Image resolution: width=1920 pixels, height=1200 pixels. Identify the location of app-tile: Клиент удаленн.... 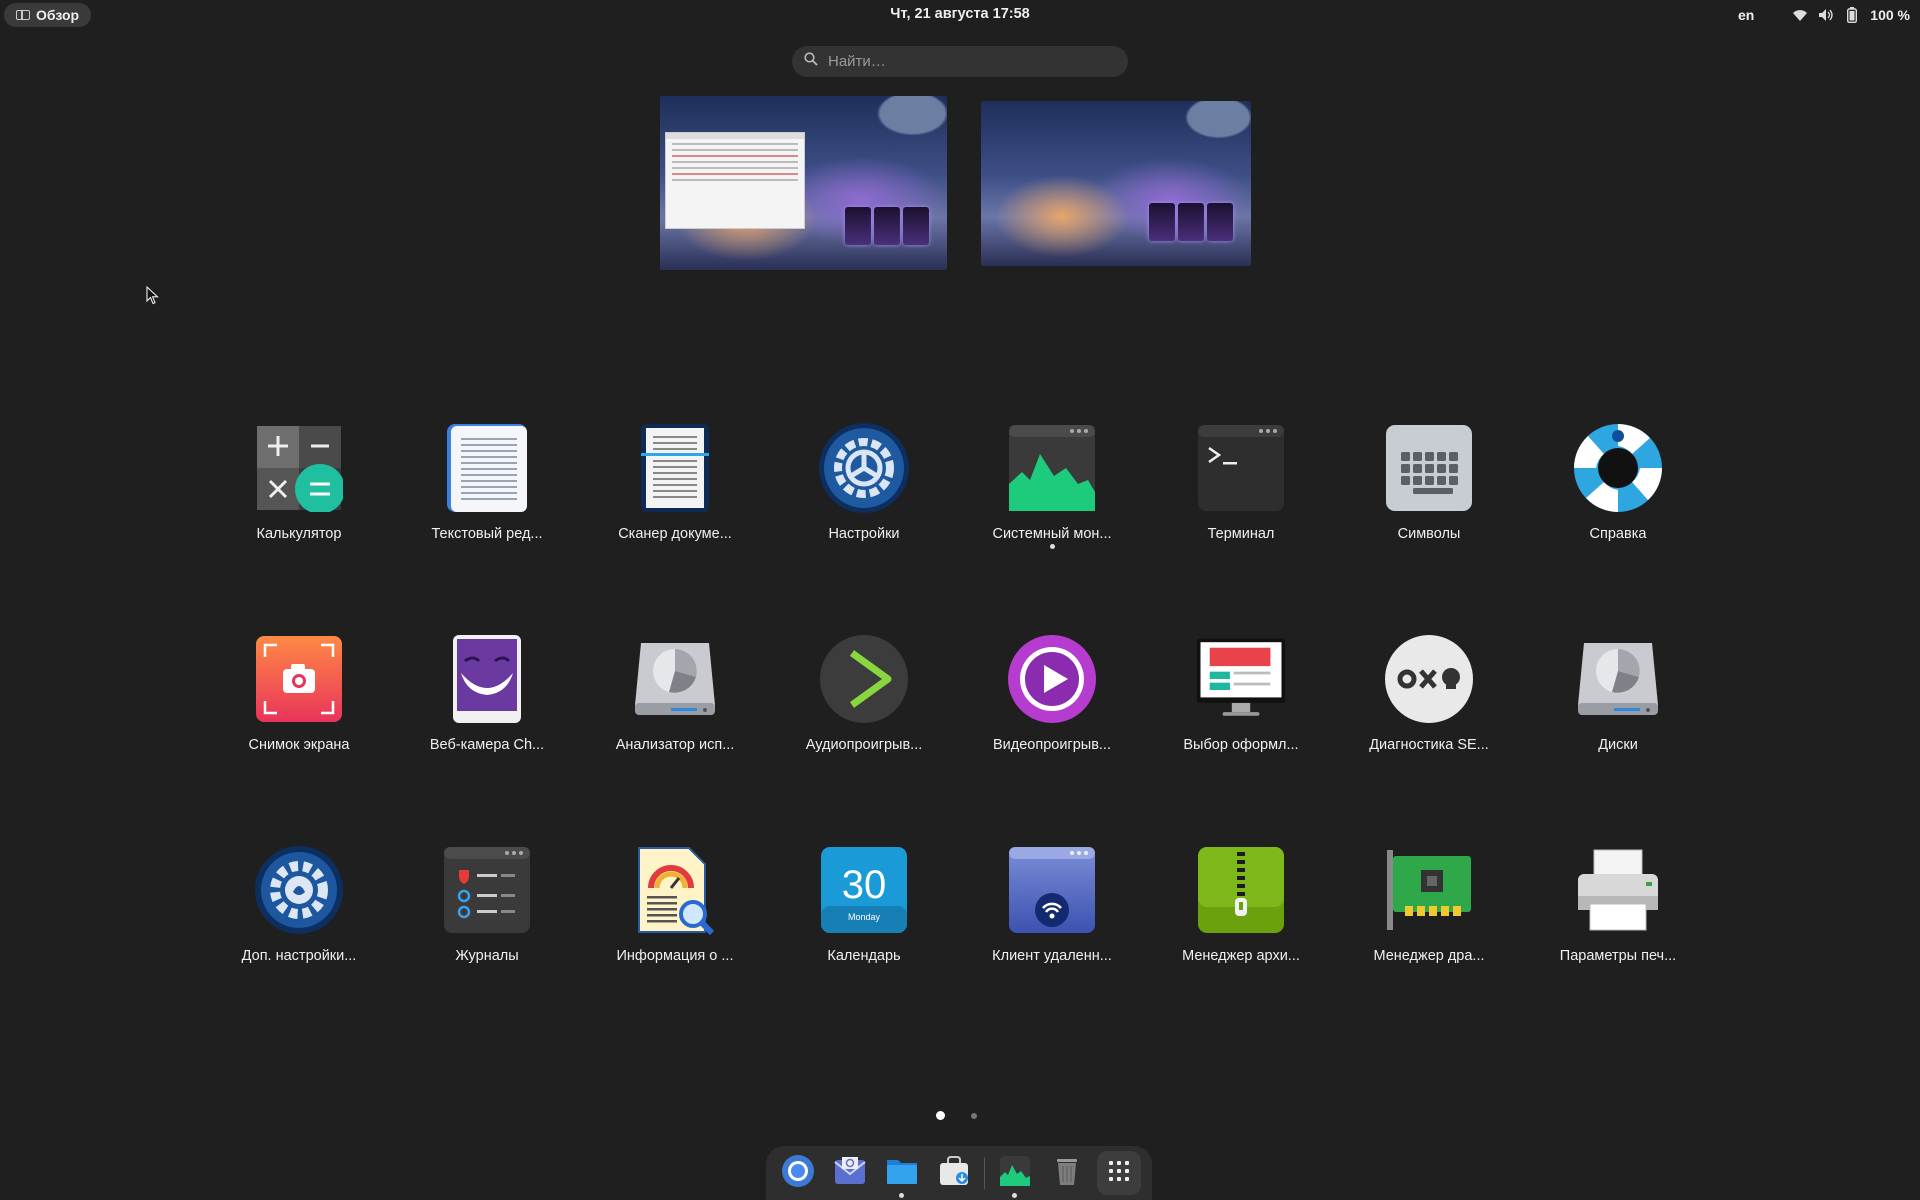
(1052, 909).